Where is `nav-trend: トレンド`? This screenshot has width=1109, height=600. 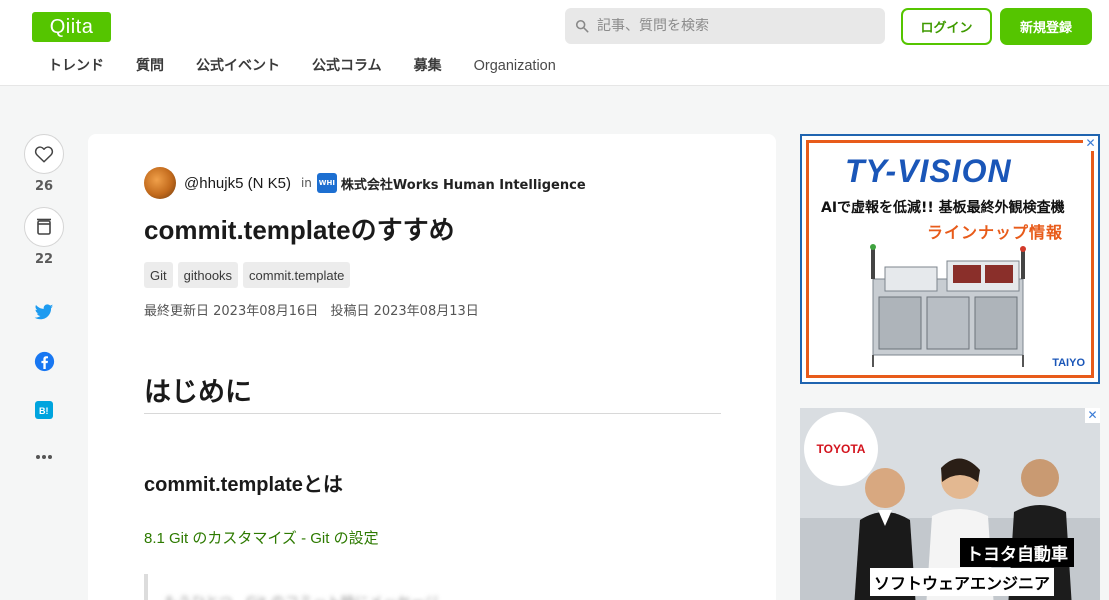 nav-trend: トレンド is located at coordinates (76, 66).